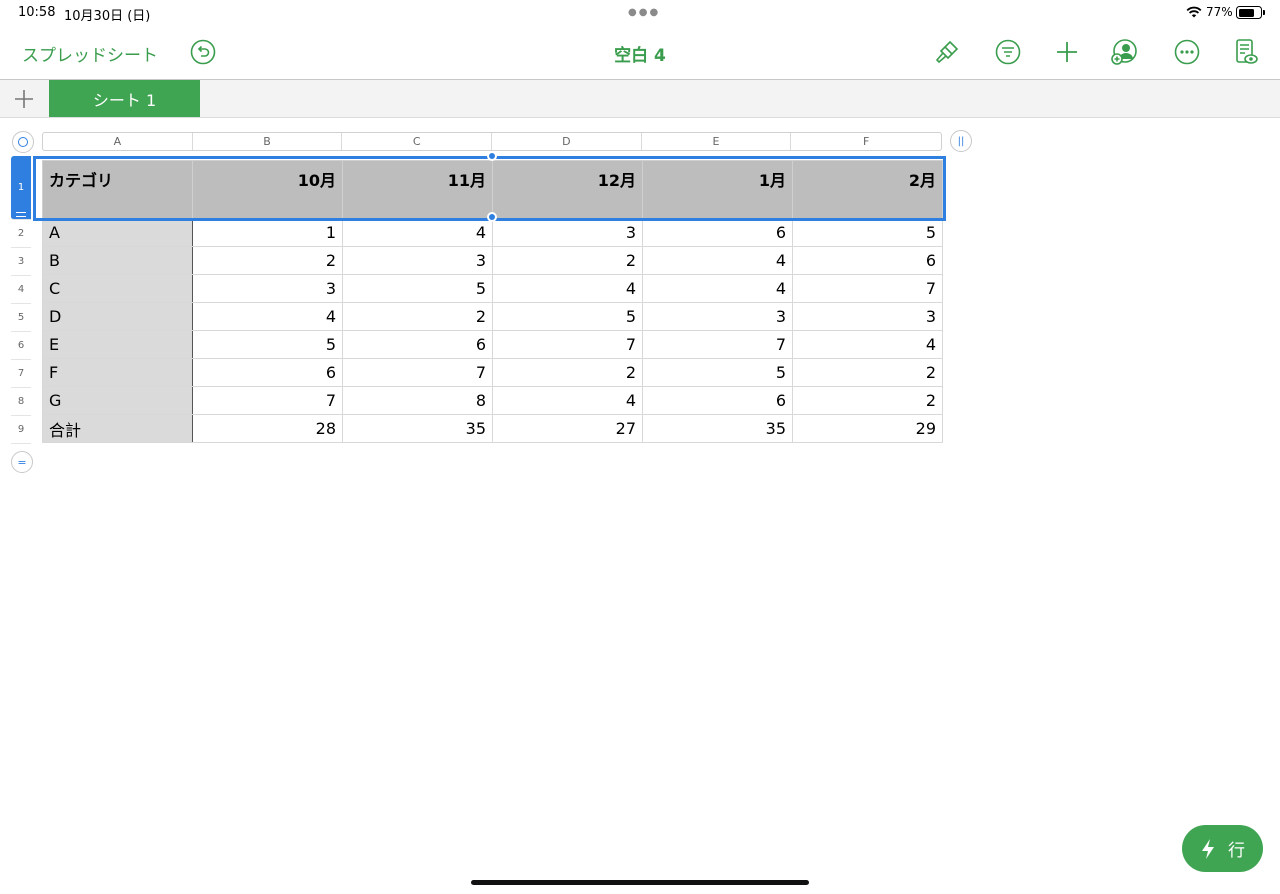 Image resolution: width=1280 pixels, height=894 pixels. What do you see at coordinates (1246, 12) in the screenshot?
I see `battery-fill` at bounding box center [1246, 12].